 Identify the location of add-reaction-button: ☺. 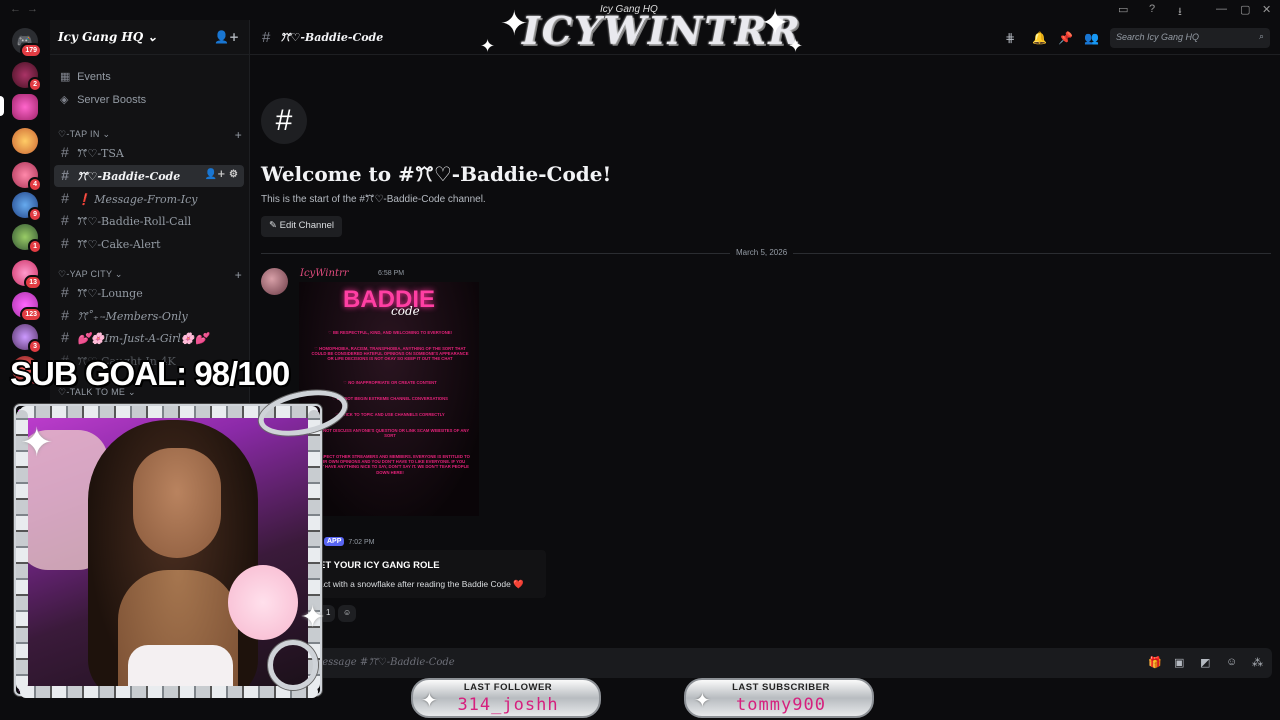
(347, 613).